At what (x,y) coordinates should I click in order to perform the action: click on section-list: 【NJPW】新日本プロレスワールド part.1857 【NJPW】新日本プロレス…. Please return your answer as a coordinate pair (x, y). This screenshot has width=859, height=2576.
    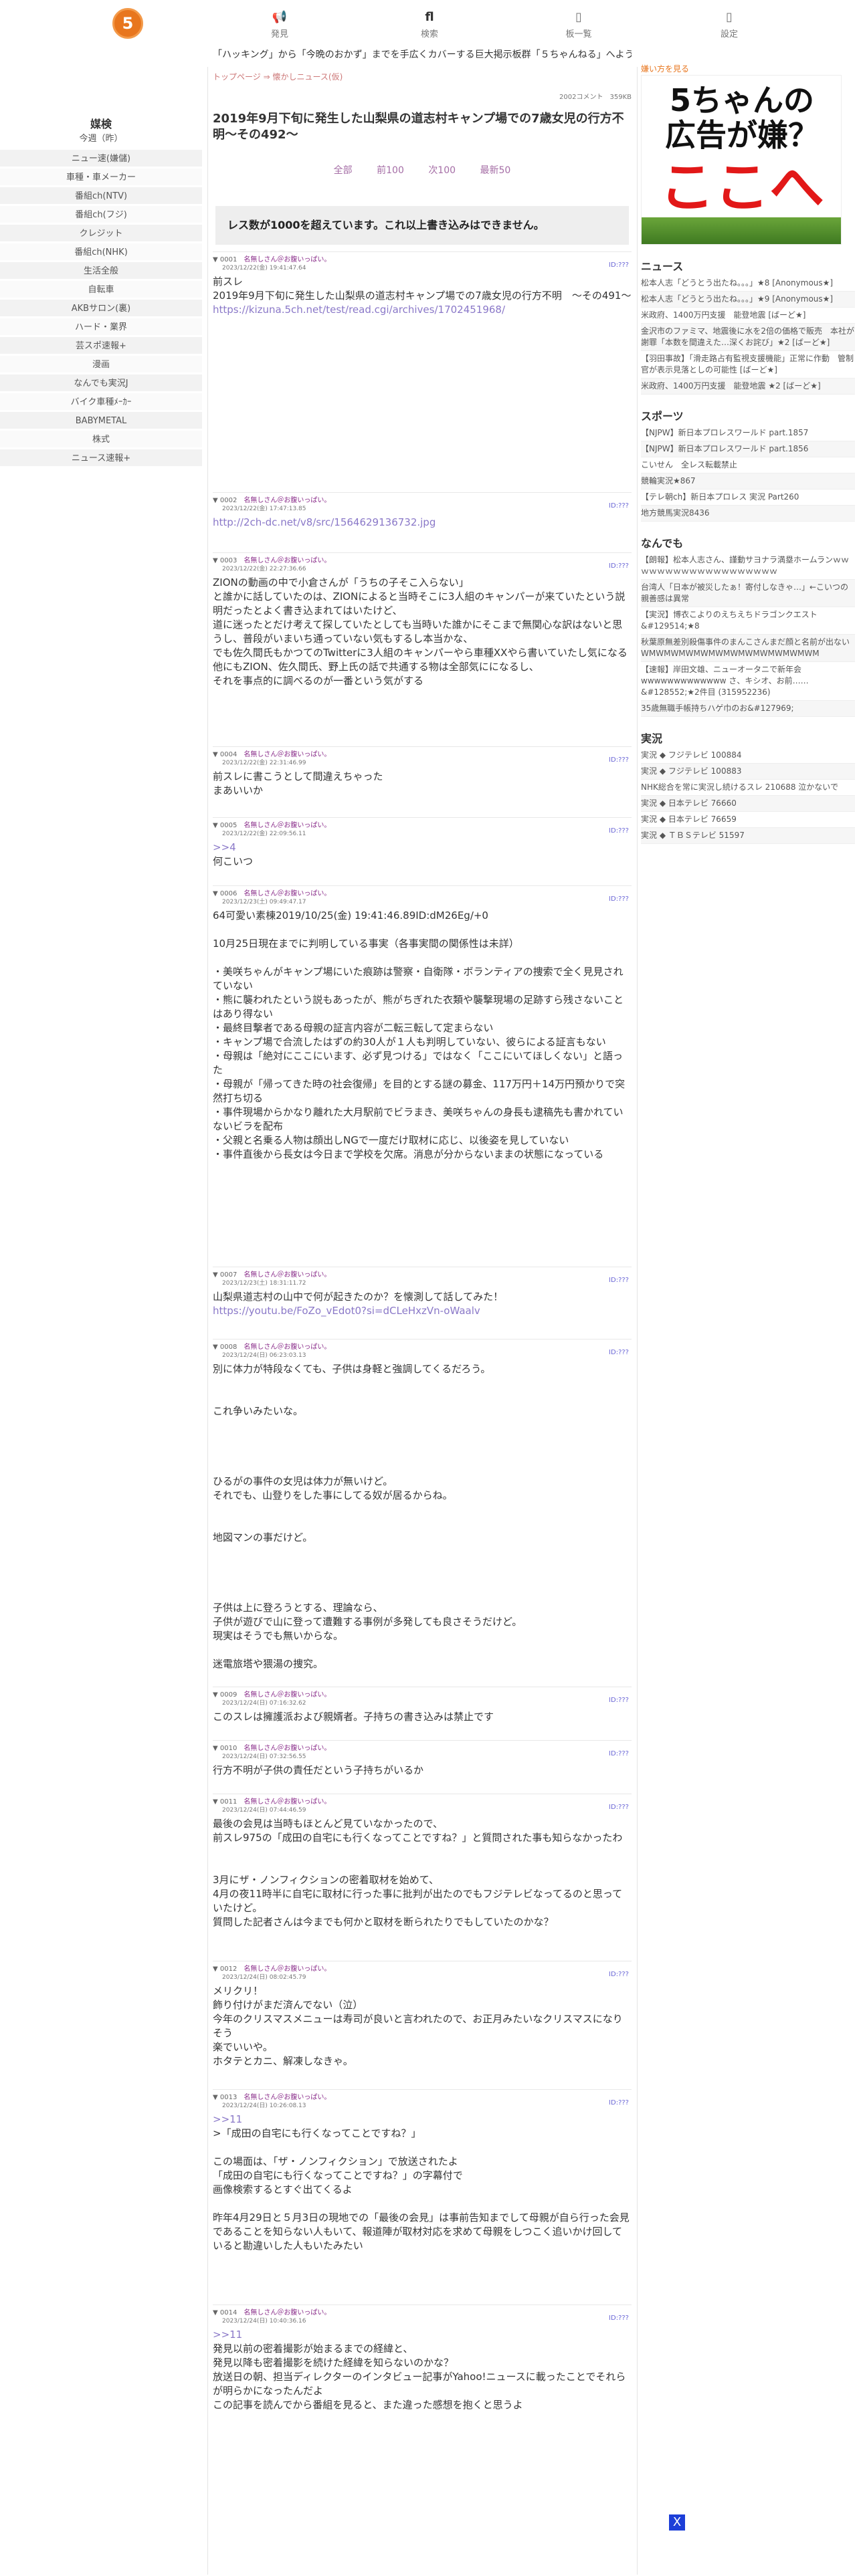
    Looking at the image, I should click on (748, 474).